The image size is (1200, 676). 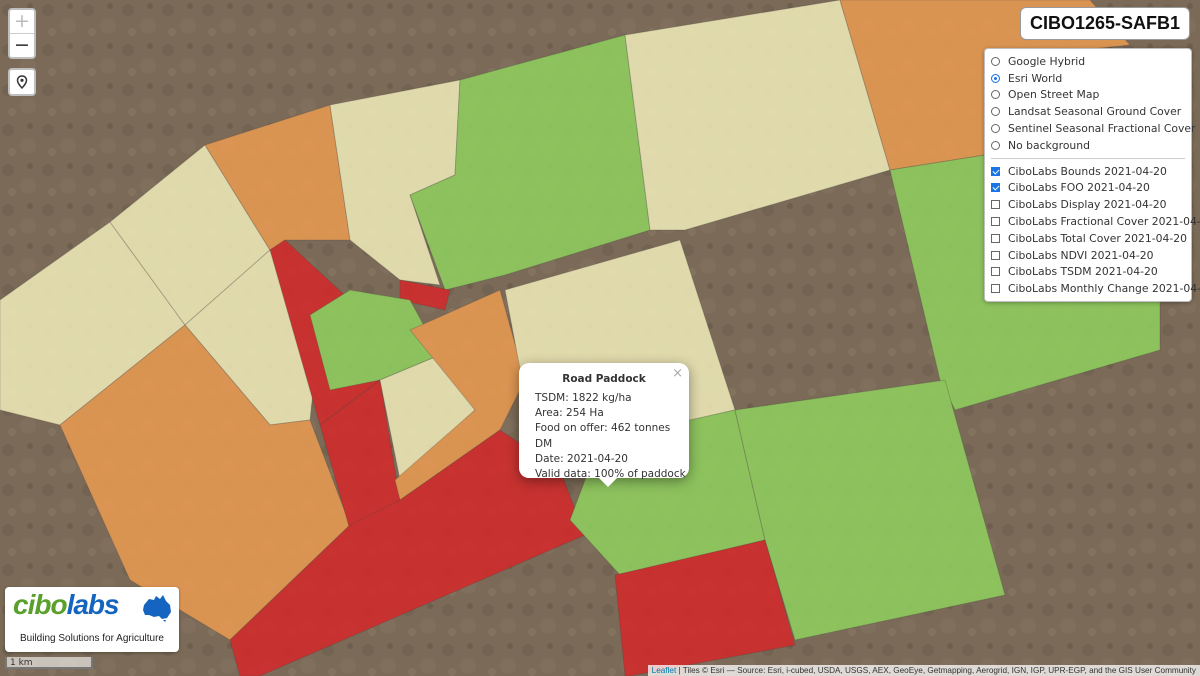 I want to click on australia-map-icon, so click(x=157, y=608).